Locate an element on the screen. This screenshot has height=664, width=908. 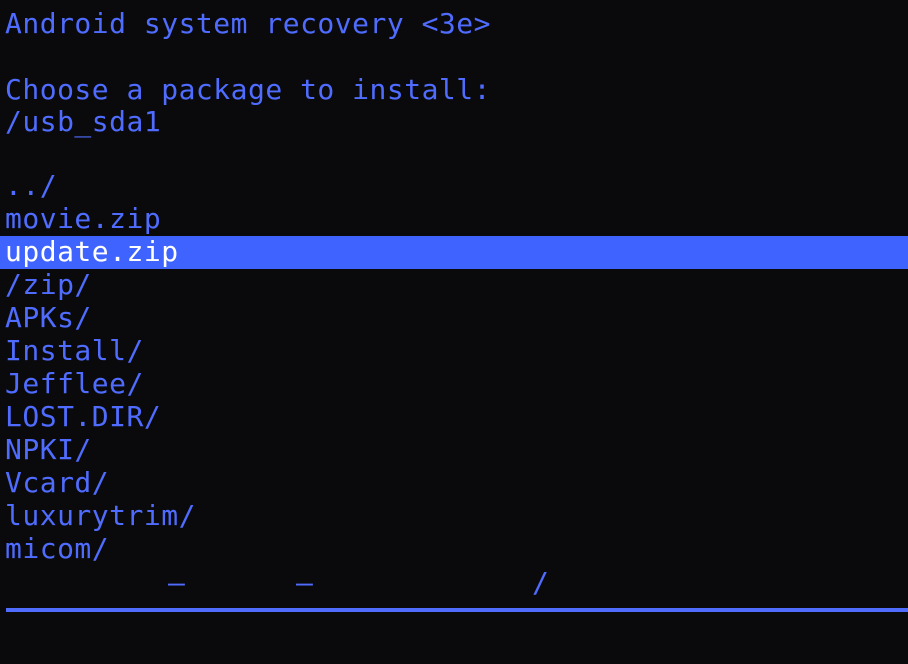
package-item-install-dir: Install/ is located at coordinates (454, 351).